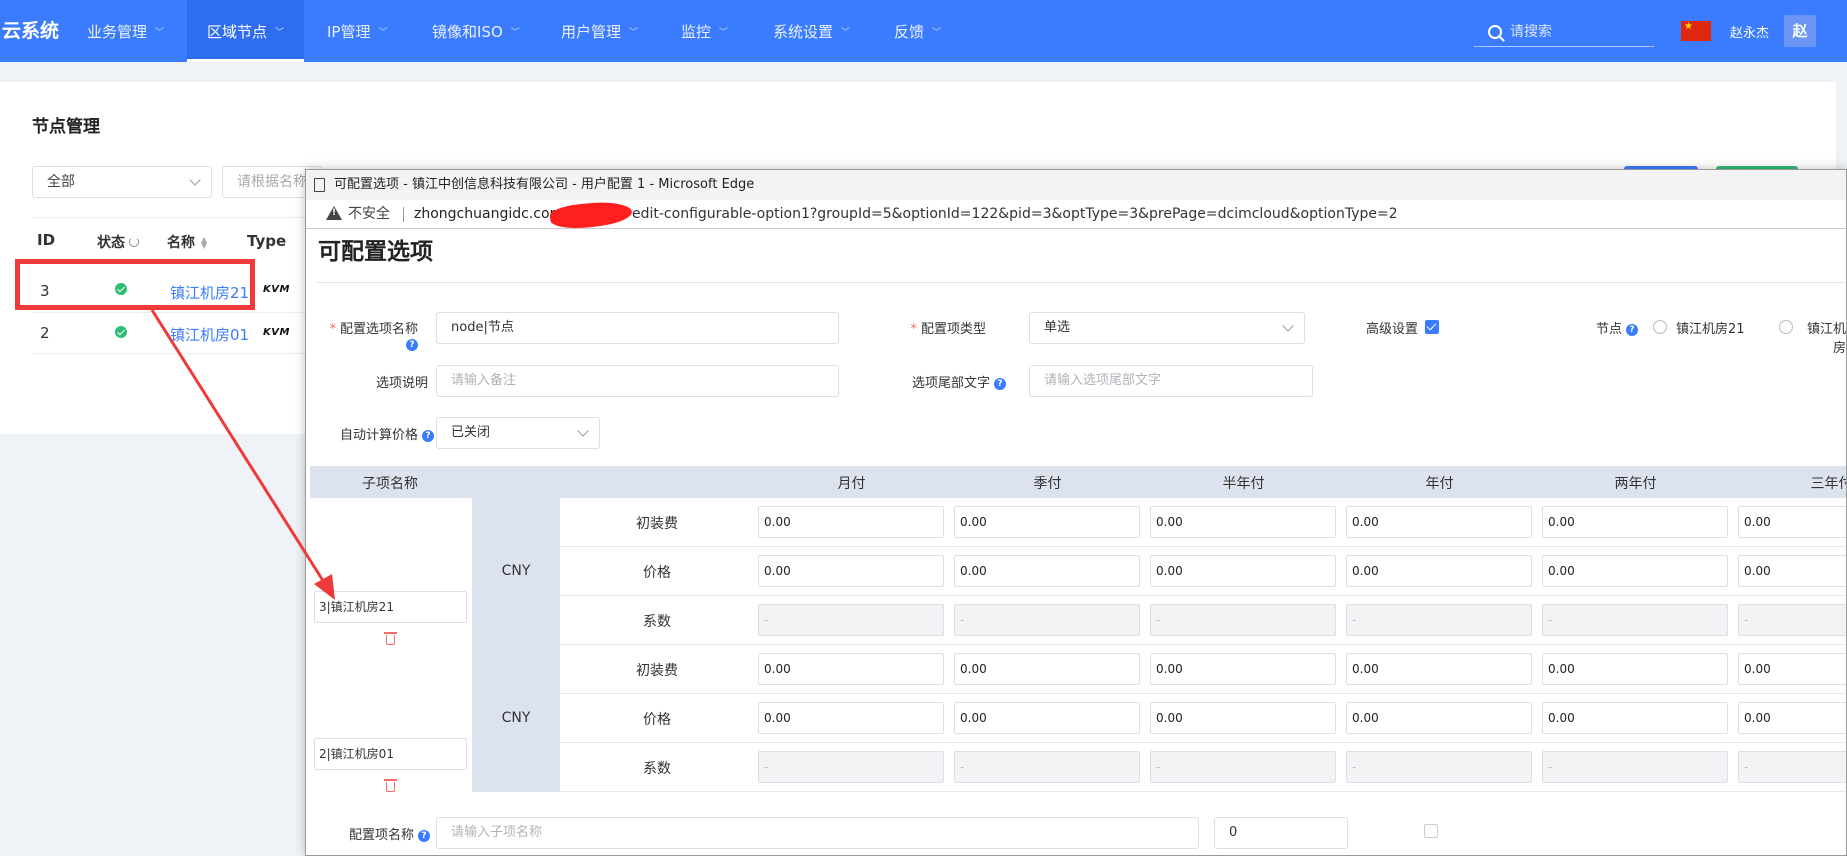 This screenshot has height=856, width=1847. What do you see at coordinates (390, 607) in the screenshot?
I see `sub-item-name-input: 3|镇江机房21` at bounding box center [390, 607].